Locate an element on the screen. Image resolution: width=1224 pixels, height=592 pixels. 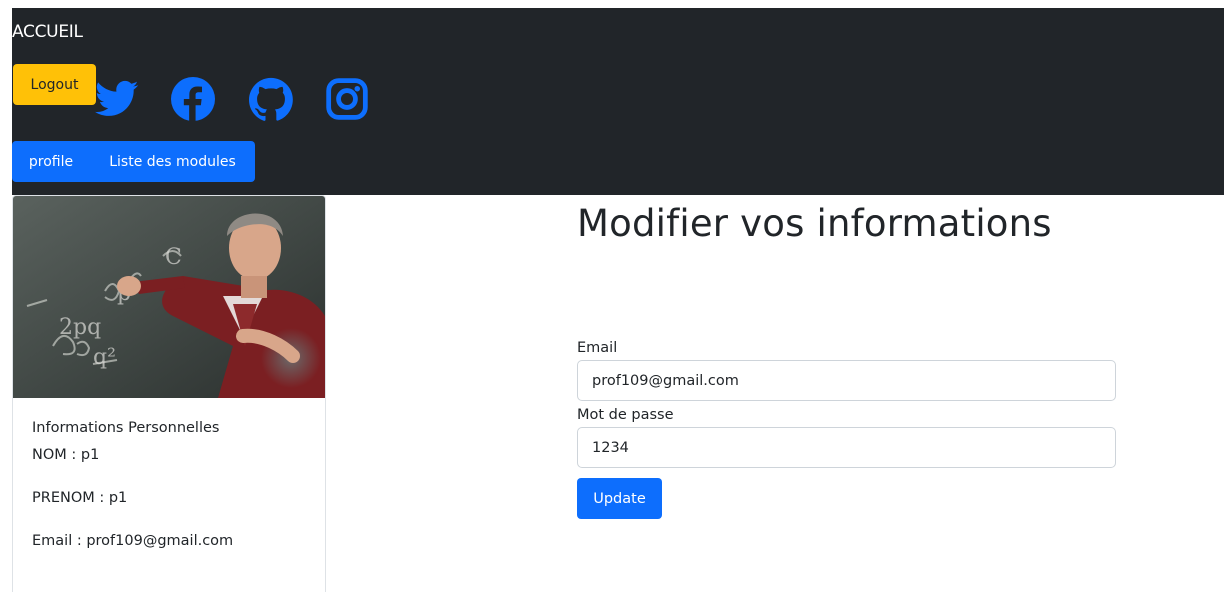
instagram-icon is located at coordinates (347, 99).